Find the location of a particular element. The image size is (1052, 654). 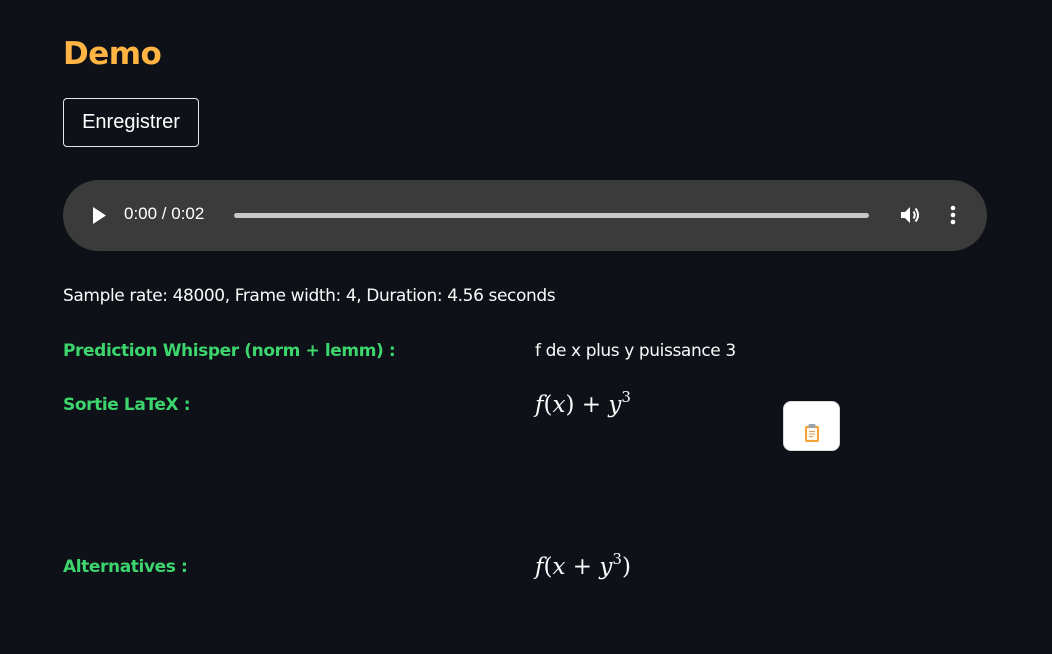

audio-player: 0:00 / 0:02 is located at coordinates (525, 215).